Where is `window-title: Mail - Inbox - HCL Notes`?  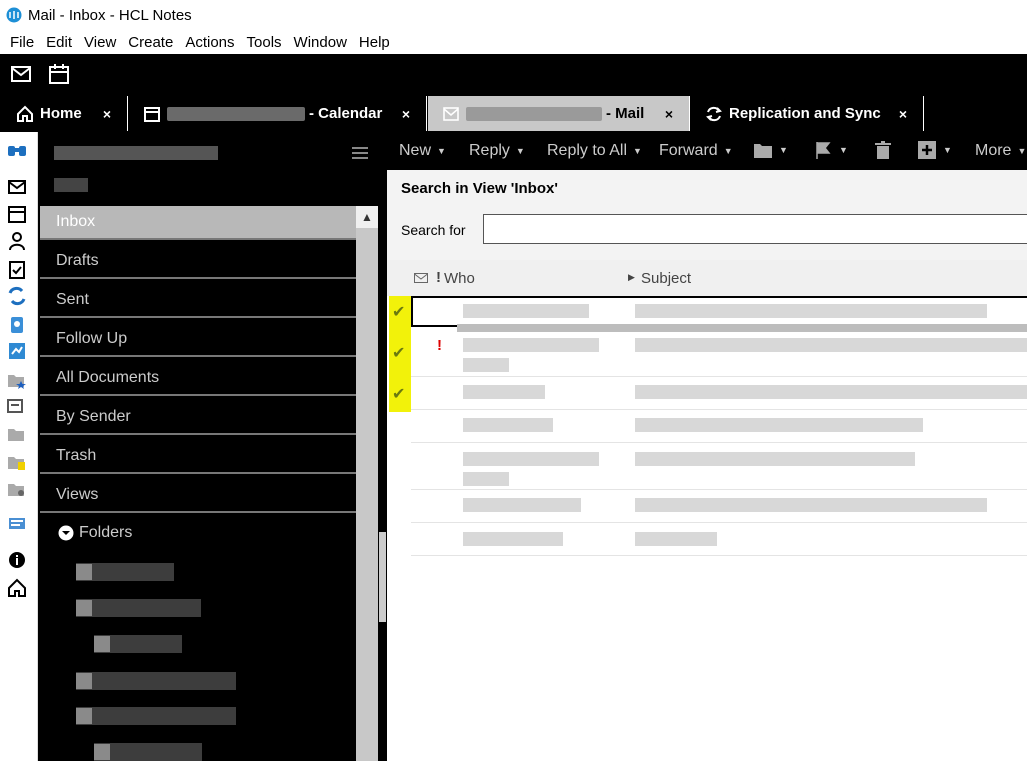 window-title: Mail - Inbox - HCL Notes is located at coordinates (110, 15).